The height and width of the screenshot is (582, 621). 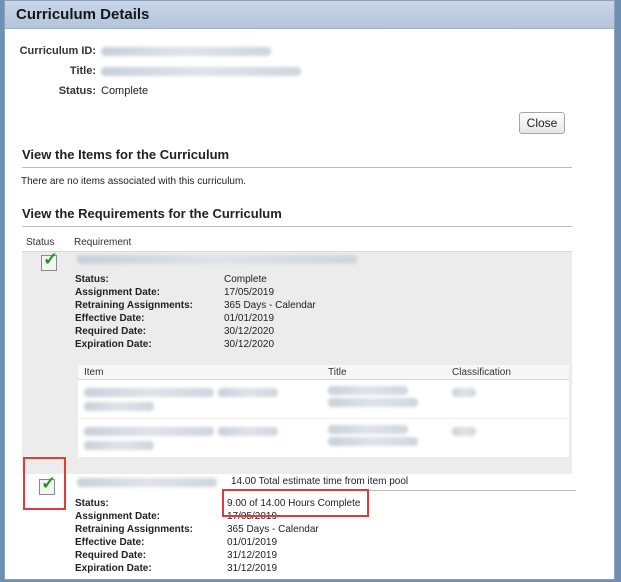 I want to click on highlight-box-checkmark, so click(x=44, y=483).